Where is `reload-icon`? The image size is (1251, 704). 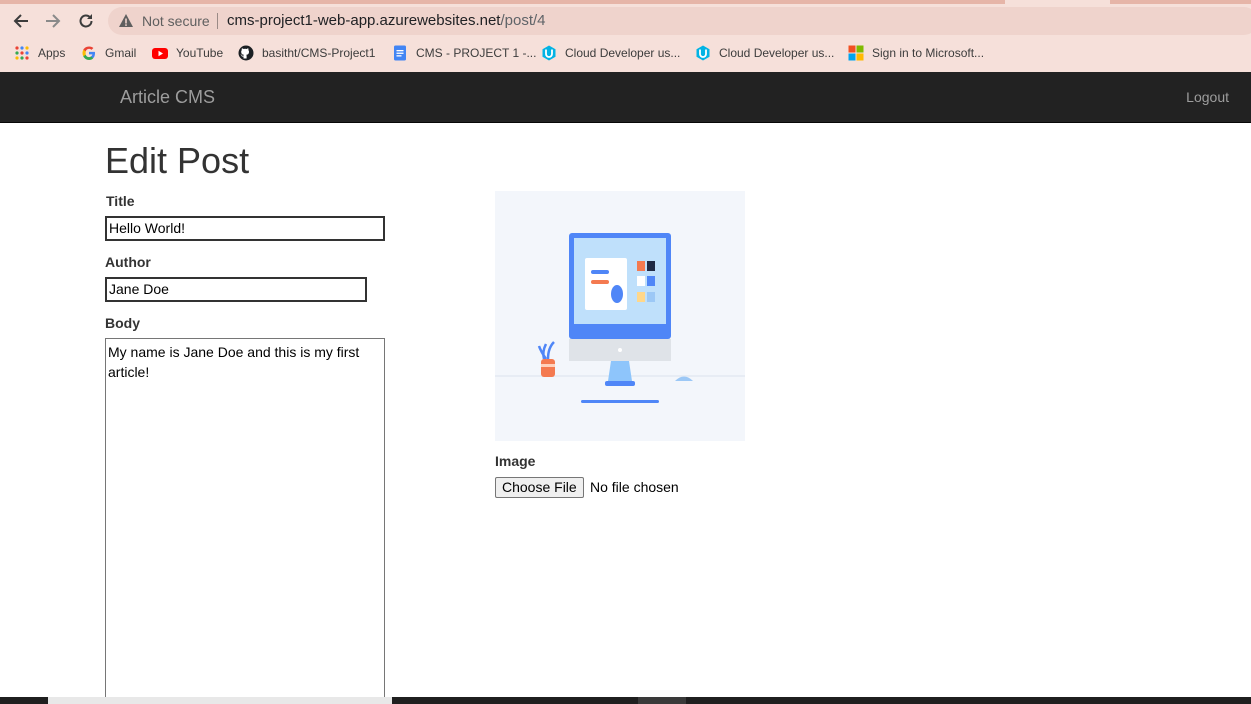
reload-icon is located at coordinates (86, 21).